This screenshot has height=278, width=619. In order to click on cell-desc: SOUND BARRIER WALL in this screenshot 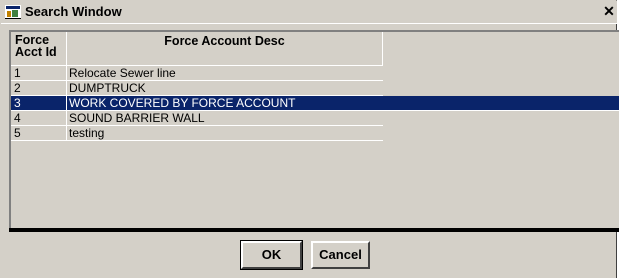, I will do `click(137, 118)`.